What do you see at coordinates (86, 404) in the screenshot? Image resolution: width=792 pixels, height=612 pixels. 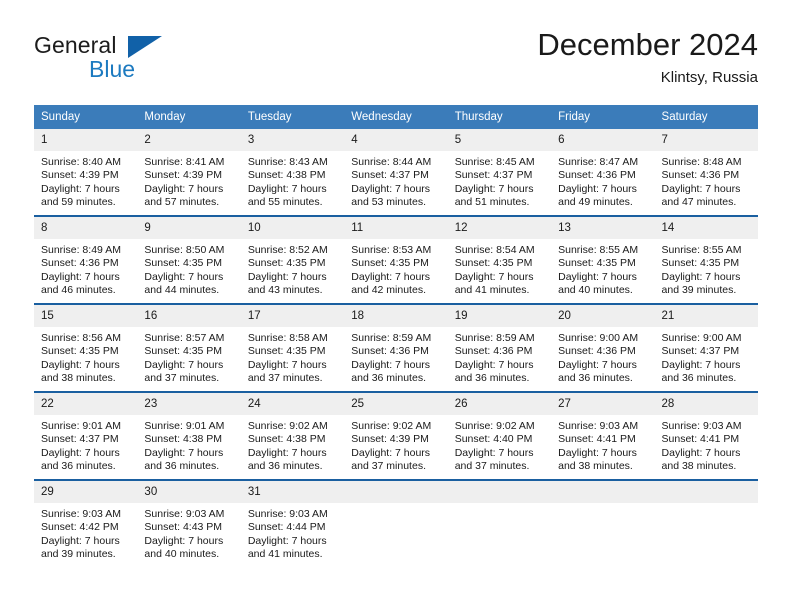 I see `day-number: 22` at bounding box center [86, 404].